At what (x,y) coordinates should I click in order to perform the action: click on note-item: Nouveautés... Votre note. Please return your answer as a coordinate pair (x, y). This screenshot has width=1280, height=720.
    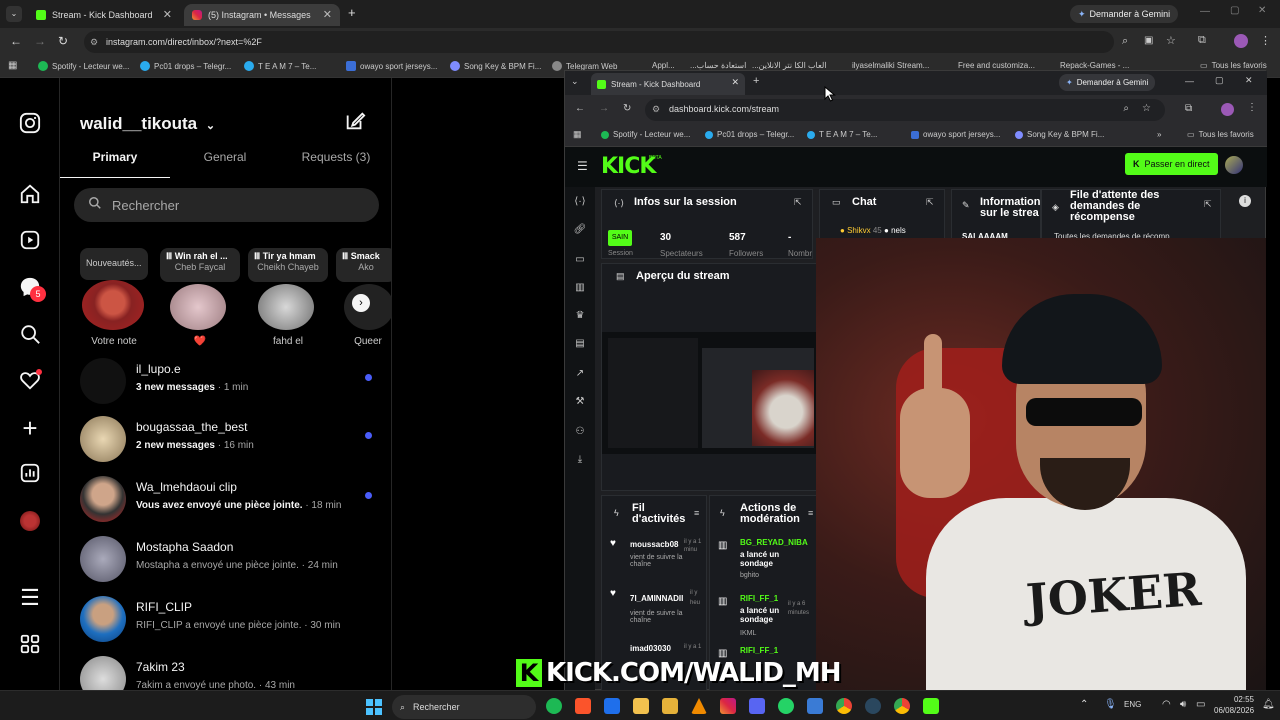
    Looking at the image, I should click on (114, 298).